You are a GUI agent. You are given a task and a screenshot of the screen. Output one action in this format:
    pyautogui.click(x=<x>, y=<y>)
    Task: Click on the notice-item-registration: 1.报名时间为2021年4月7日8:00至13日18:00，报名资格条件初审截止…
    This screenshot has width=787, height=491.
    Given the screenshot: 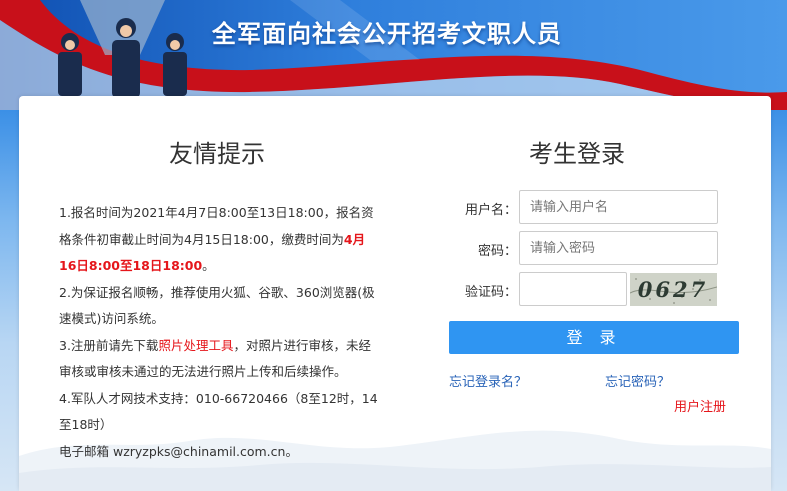 What is the action you would take?
    pyautogui.click(x=220, y=240)
    